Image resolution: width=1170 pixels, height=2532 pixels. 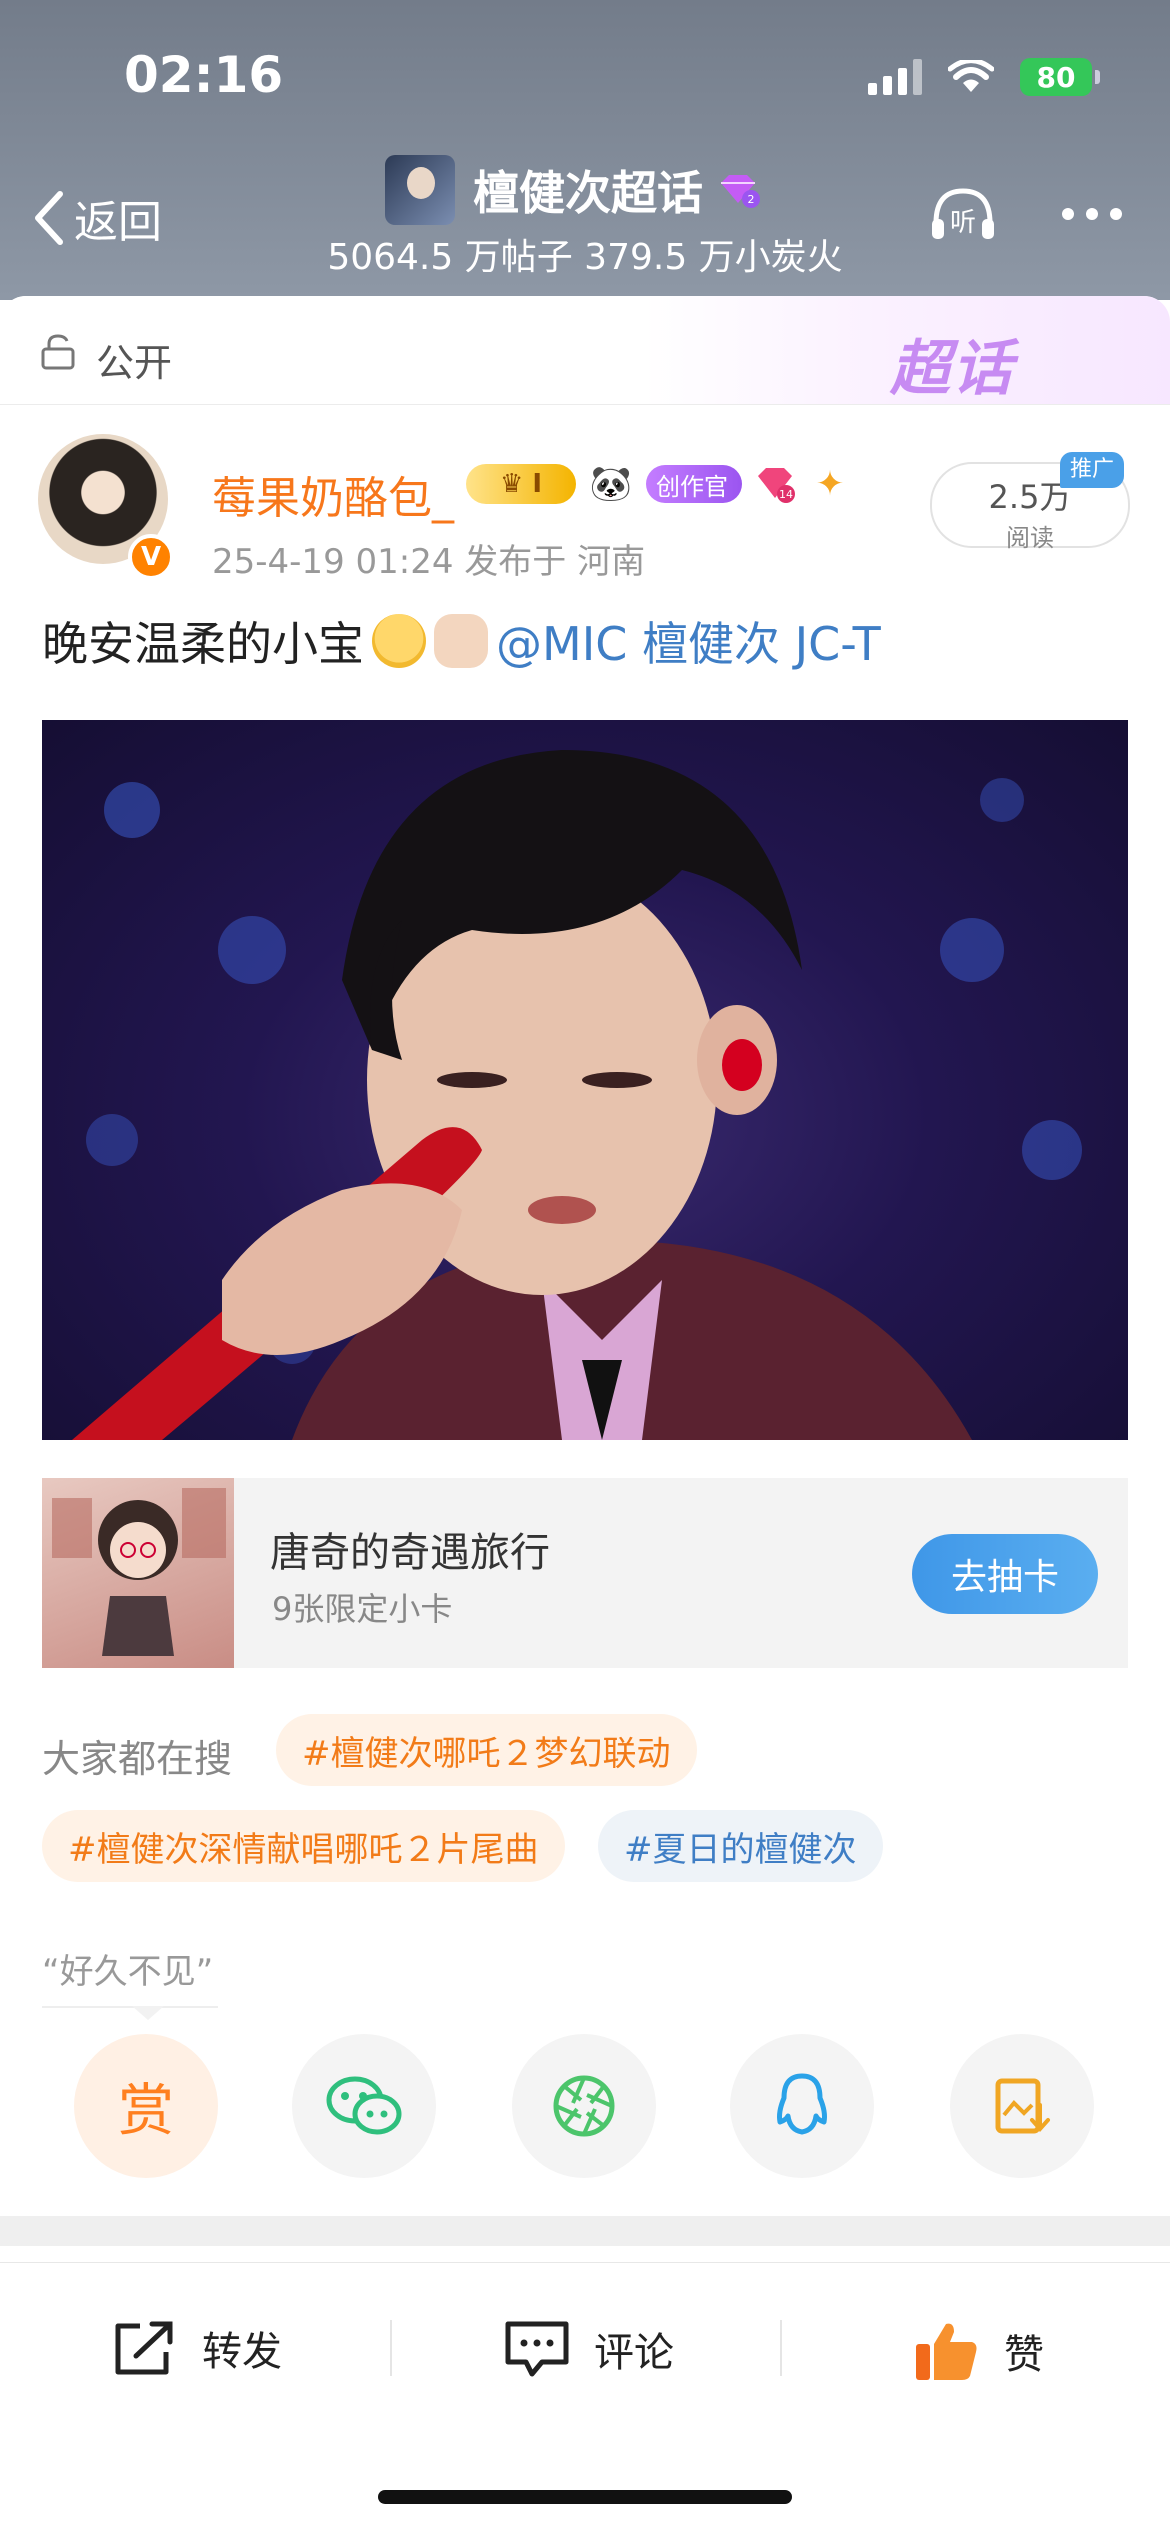 I want to click on quote-divider, so click(x=130, y=2007).